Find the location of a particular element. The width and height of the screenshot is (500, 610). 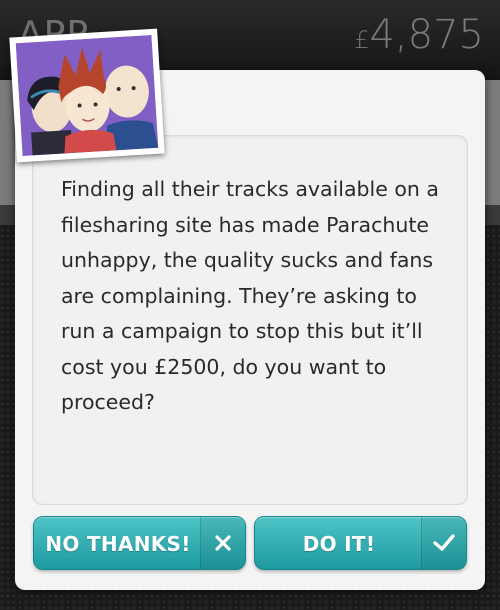

do-it-label: DO IT! is located at coordinates (339, 544).